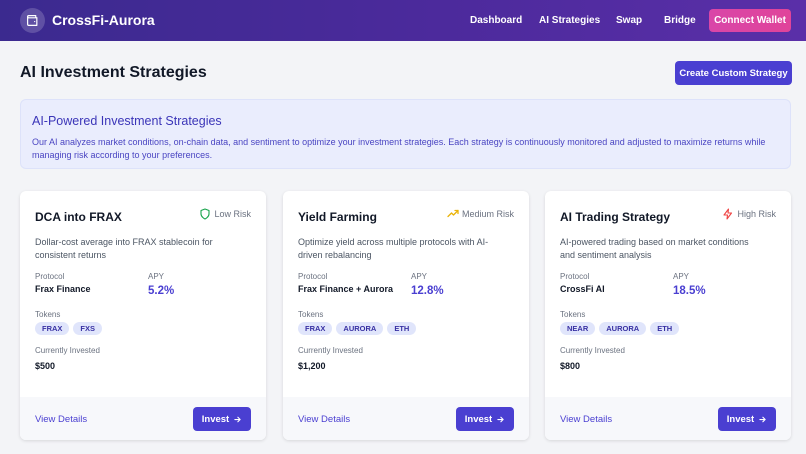 The image size is (806, 454). What do you see at coordinates (733, 73) in the screenshot?
I see `create-custom-strategy-button: Create Custom Strategy` at bounding box center [733, 73].